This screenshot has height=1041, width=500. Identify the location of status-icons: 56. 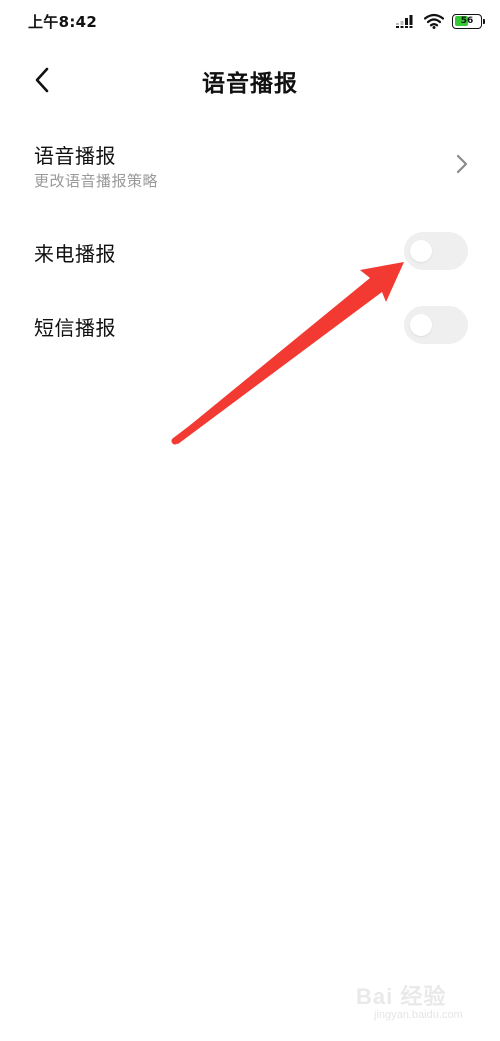
(440, 21).